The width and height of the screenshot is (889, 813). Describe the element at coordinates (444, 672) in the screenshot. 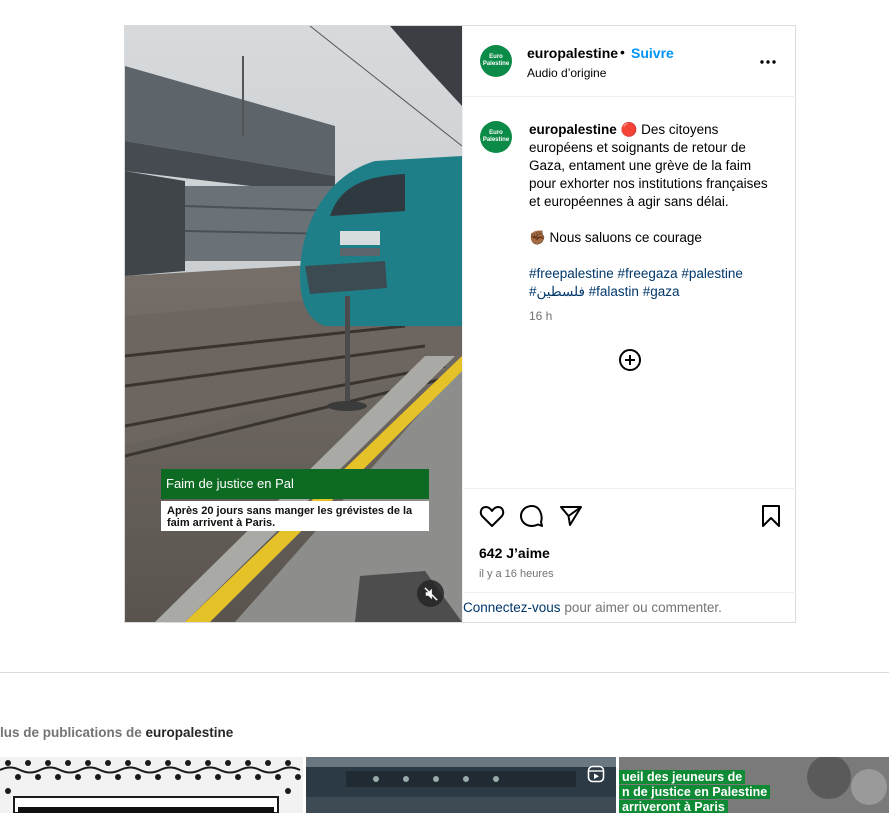

I see `section-divider` at that location.